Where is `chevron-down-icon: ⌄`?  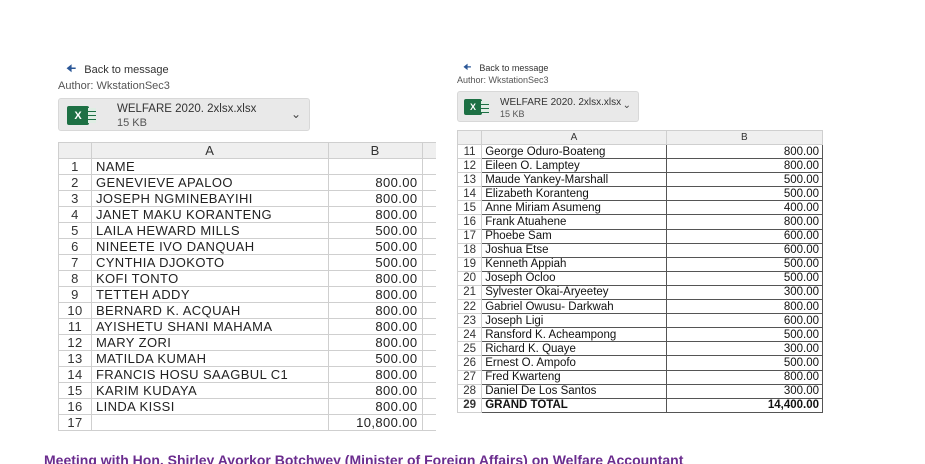 chevron-down-icon: ⌄ is located at coordinates (627, 105).